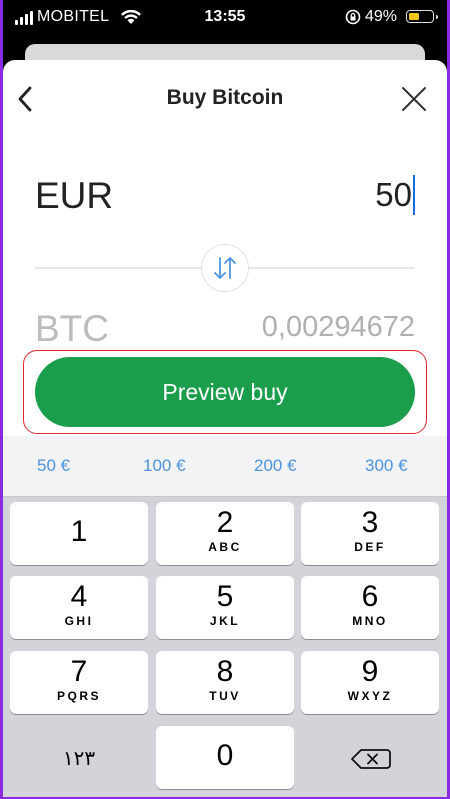 The image size is (450, 799). Describe the element at coordinates (381, 16) in the screenshot. I see `battery-percent: 49%` at that location.